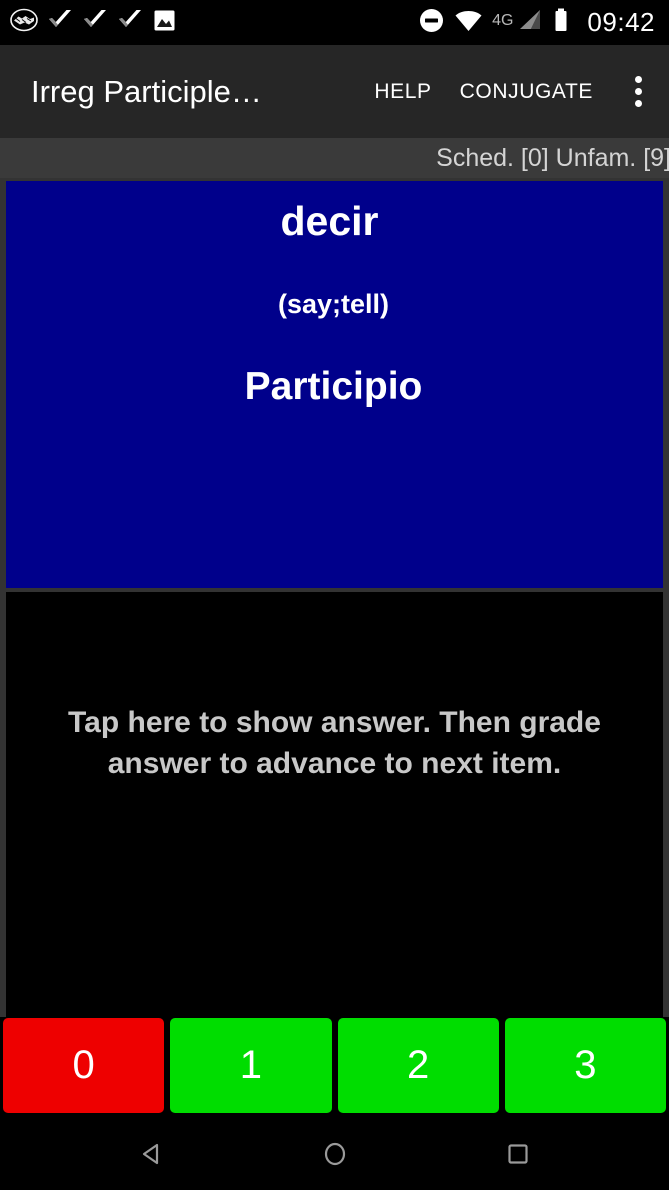 This screenshot has width=669, height=1190. Describe the element at coordinates (518, 1154) in the screenshot. I see `recents-square-icon` at that location.